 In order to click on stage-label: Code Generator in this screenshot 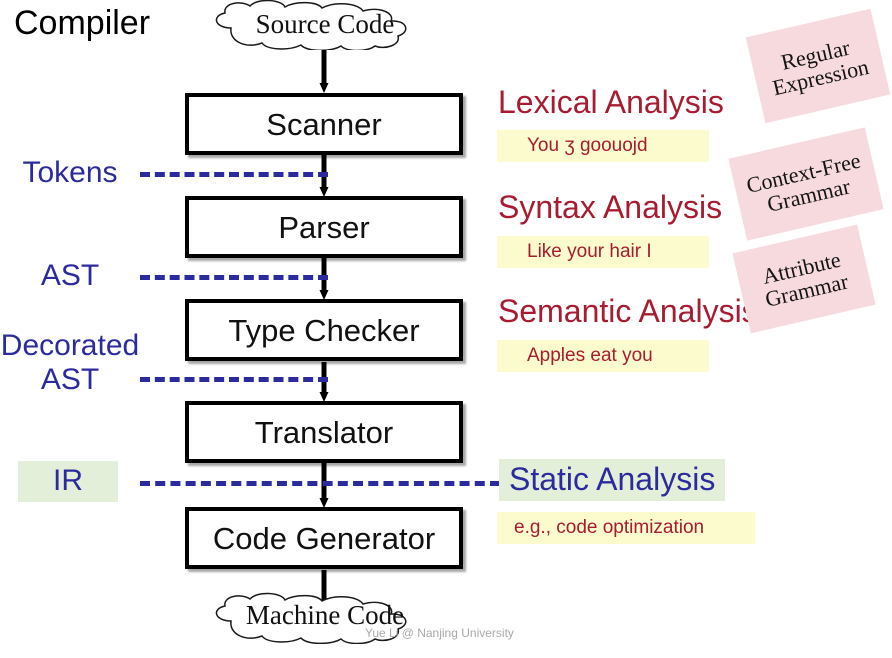, I will do `click(324, 538)`.